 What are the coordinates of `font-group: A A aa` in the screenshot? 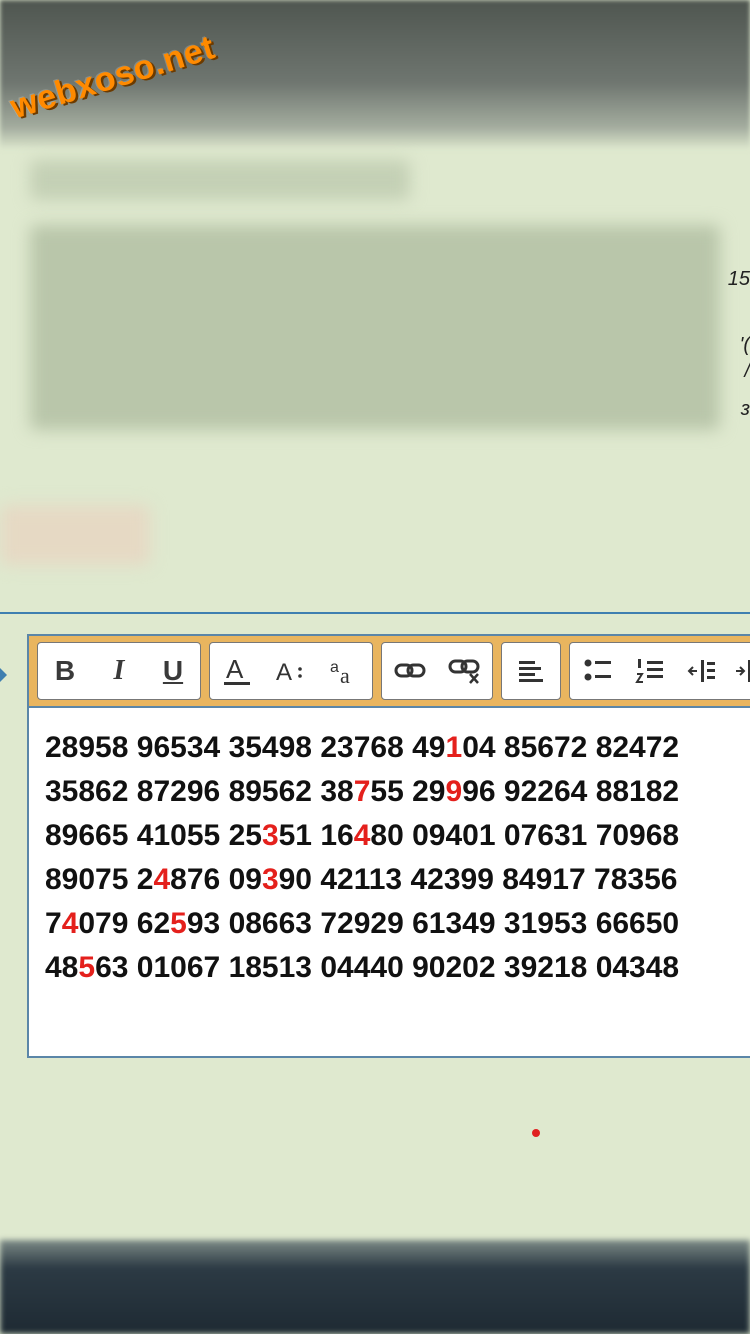 It's located at (291, 671).